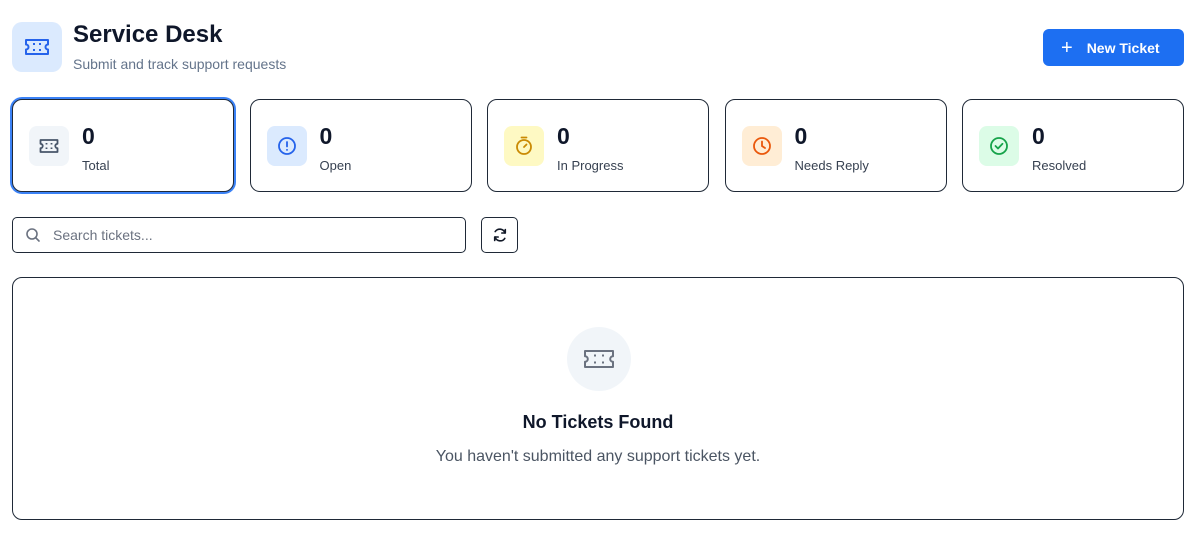  What do you see at coordinates (96, 165) in the screenshot?
I see `stat-label: Total` at bounding box center [96, 165].